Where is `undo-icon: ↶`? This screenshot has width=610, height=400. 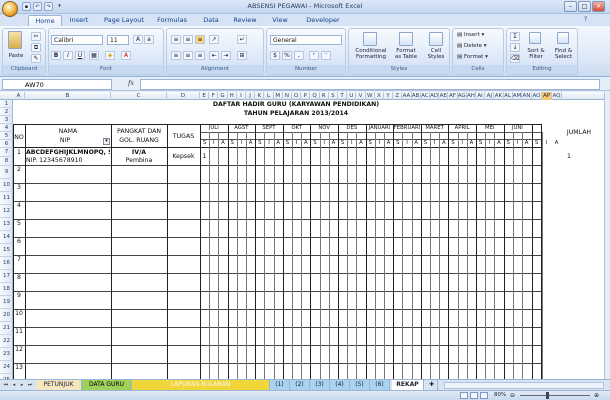 undo-icon: ↶ is located at coordinates (37, 6).